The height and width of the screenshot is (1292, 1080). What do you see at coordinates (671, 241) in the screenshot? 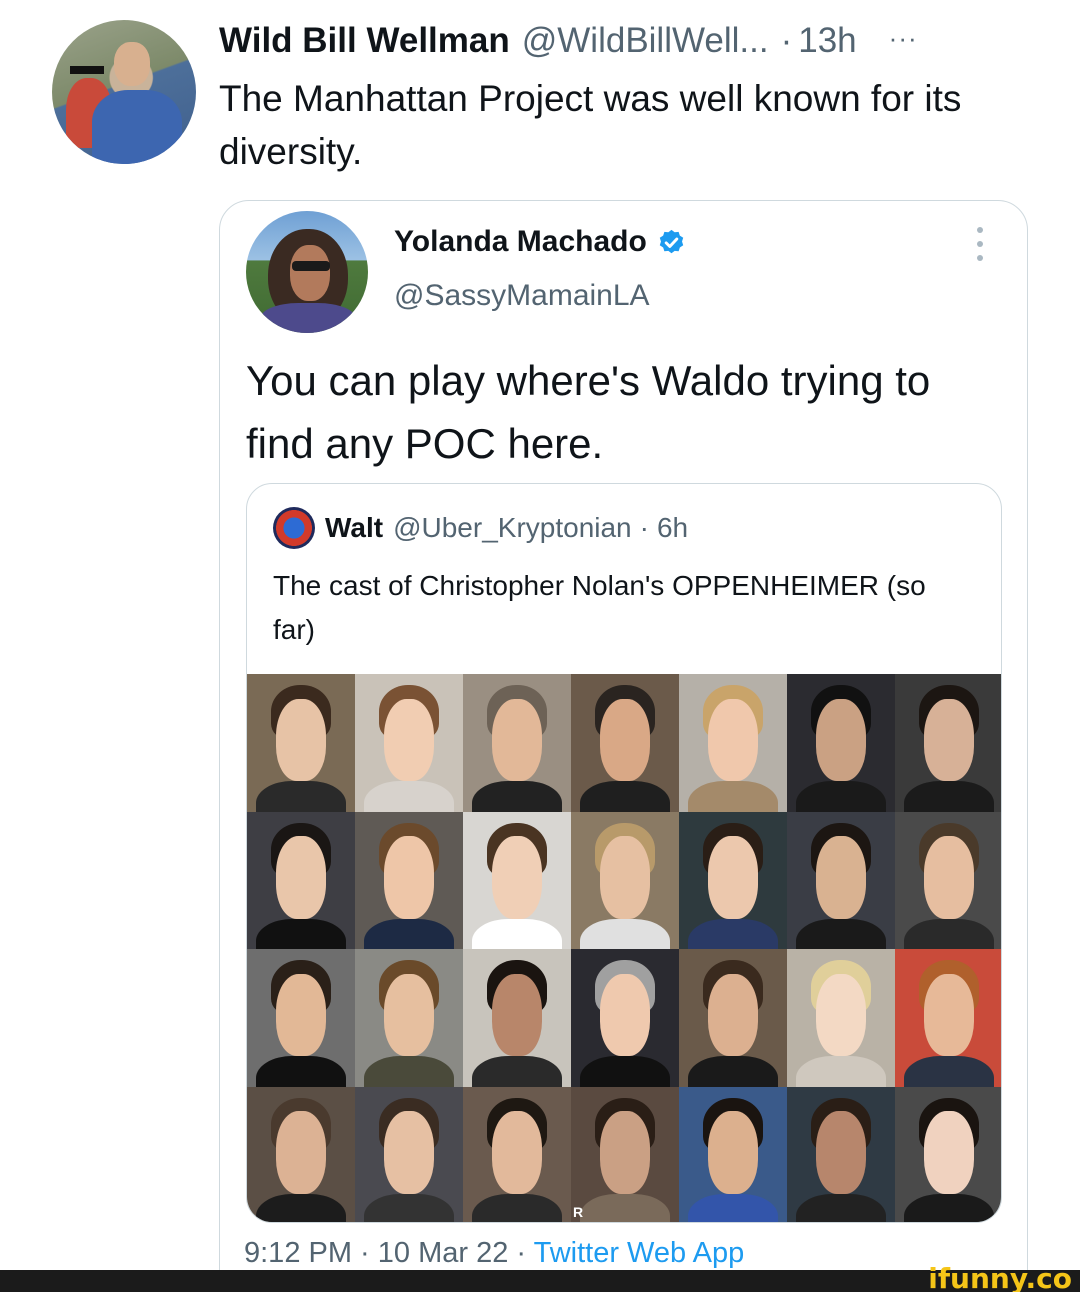
I see `verified-badge-icon` at bounding box center [671, 241].